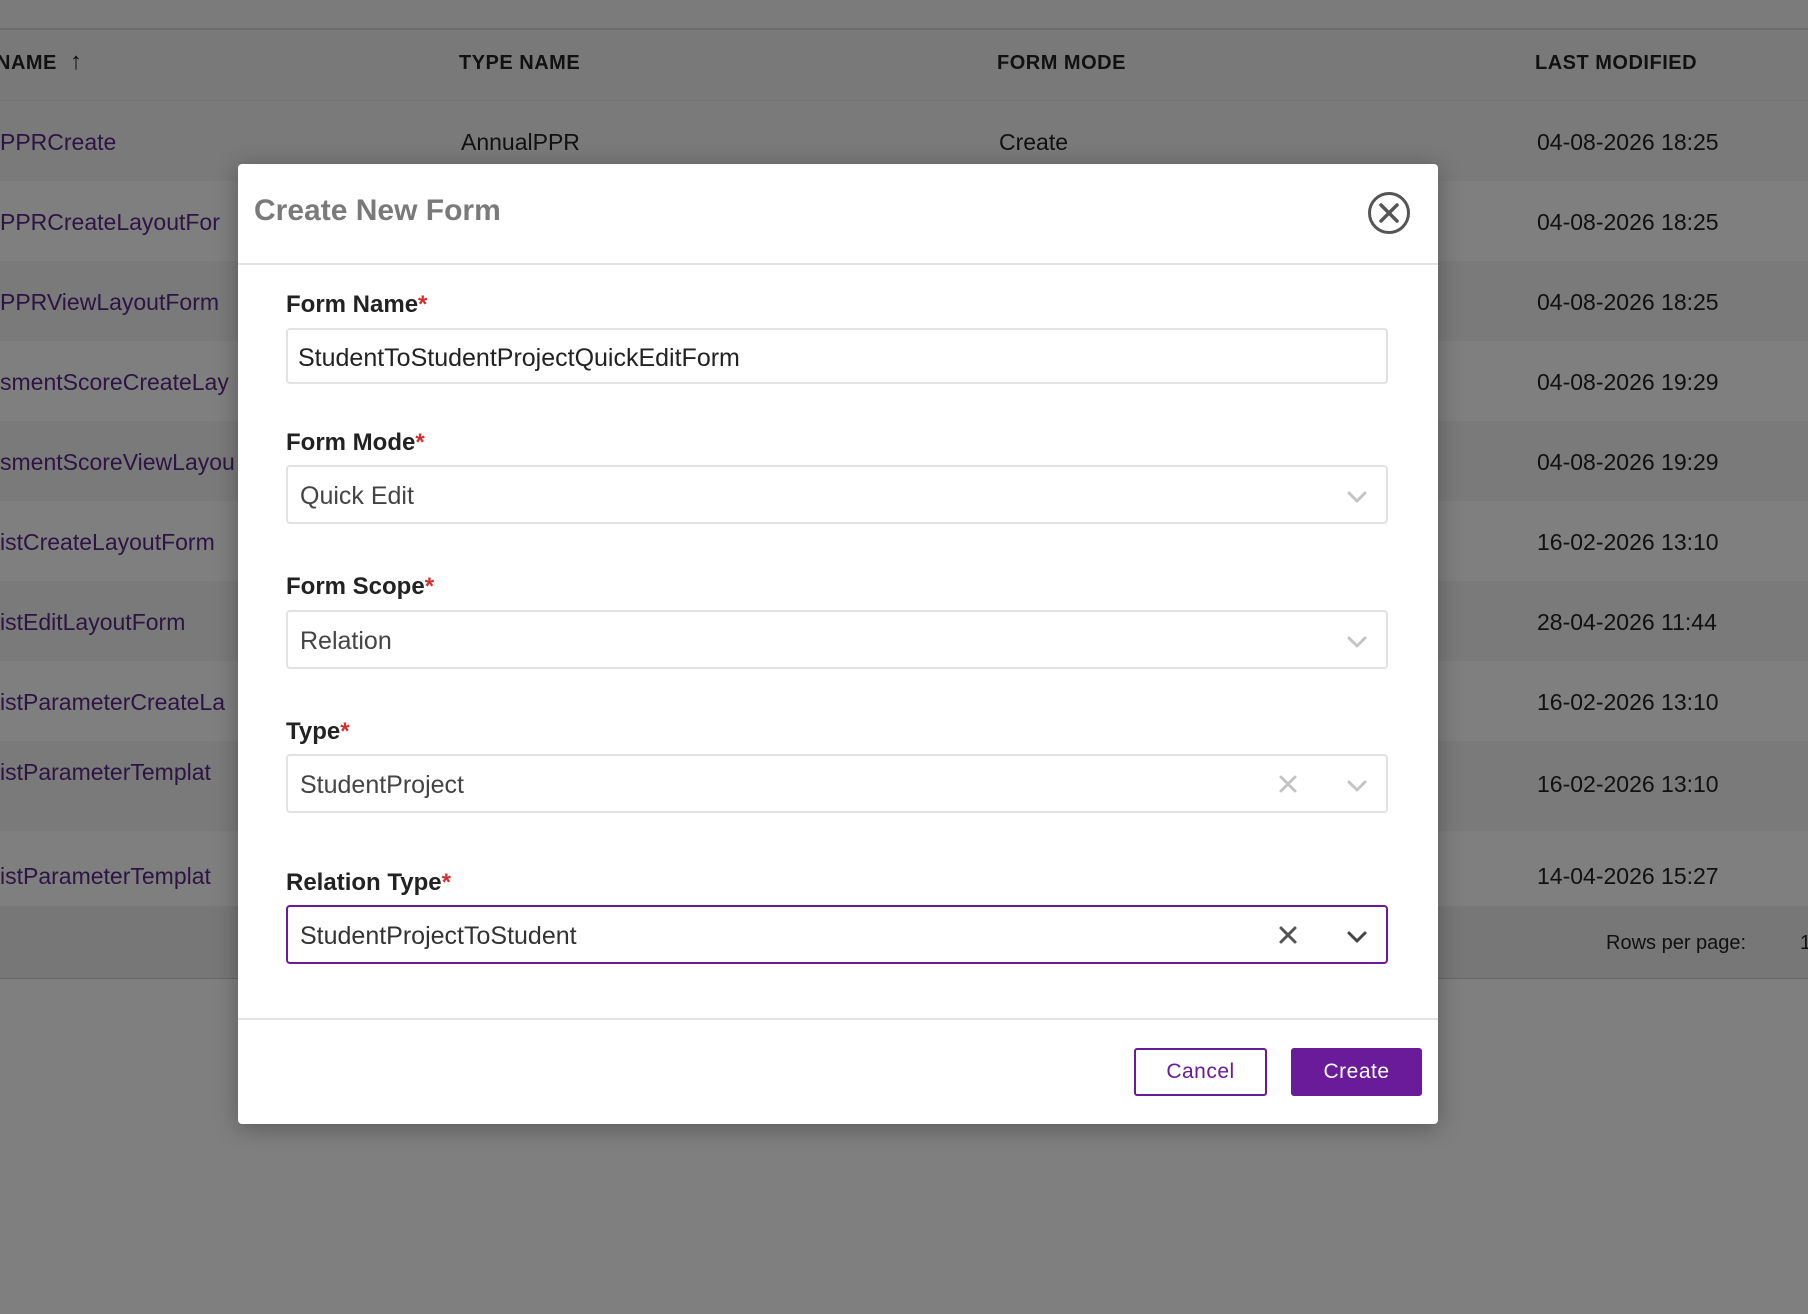 The height and width of the screenshot is (1314, 1808). What do you see at coordinates (1200, 1072) in the screenshot?
I see `cancel-button: Cancel` at bounding box center [1200, 1072].